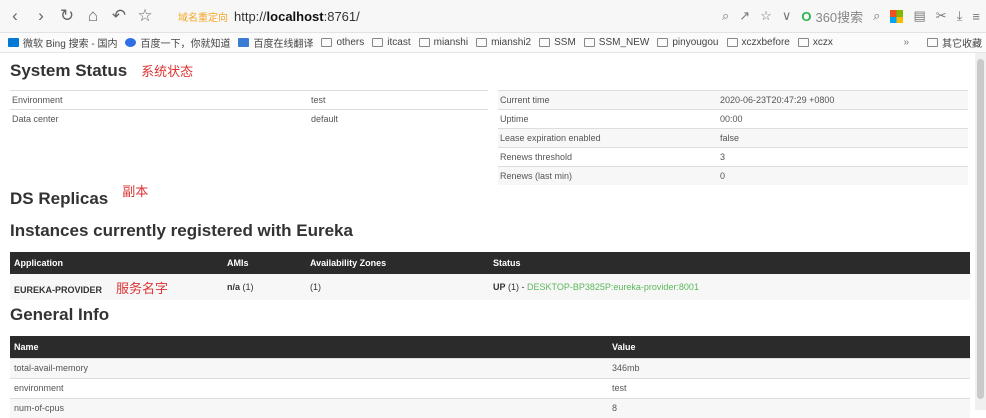 This screenshot has width=986, height=418. Describe the element at coordinates (744, 16) in the screenshot. I see `share-icon: ↗` at that location.